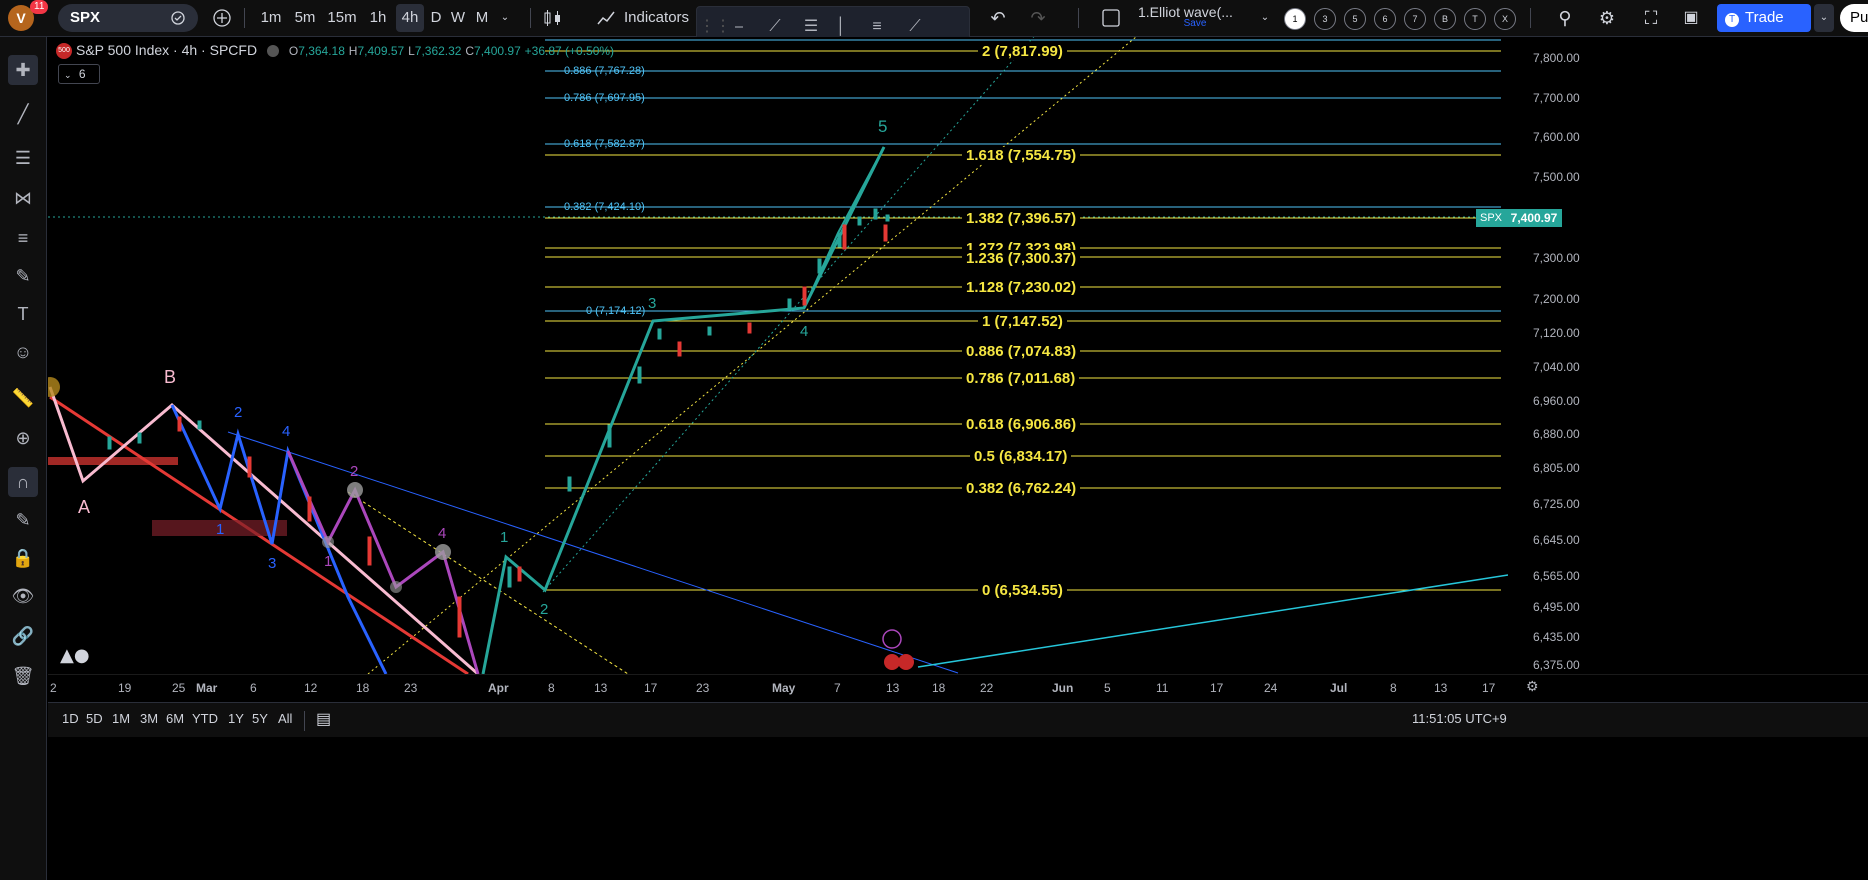 This screenshot has width=1868, height=880. What do you see at coordinates (482, 18) in the screenshot?
I see `timeframe-m: M` at bounding box center [482, 18].